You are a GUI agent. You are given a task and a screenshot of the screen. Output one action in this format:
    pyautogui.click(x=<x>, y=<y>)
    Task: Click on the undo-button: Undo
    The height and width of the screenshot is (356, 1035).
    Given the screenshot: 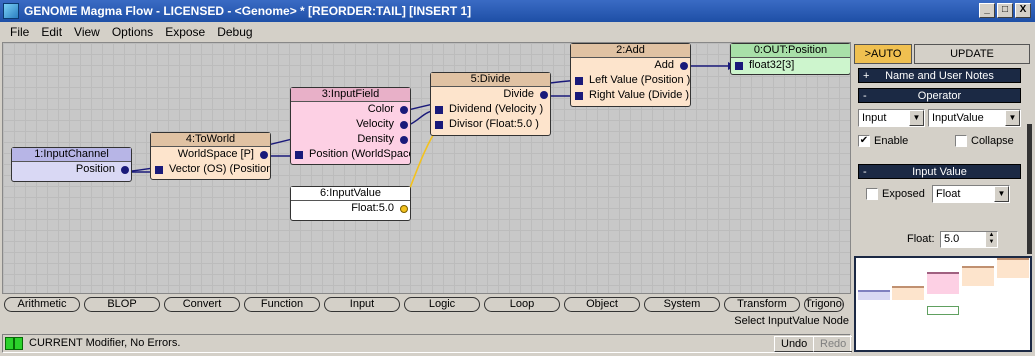 What is the action you would take?
    pyautogui.click(x=794, y=344)
    